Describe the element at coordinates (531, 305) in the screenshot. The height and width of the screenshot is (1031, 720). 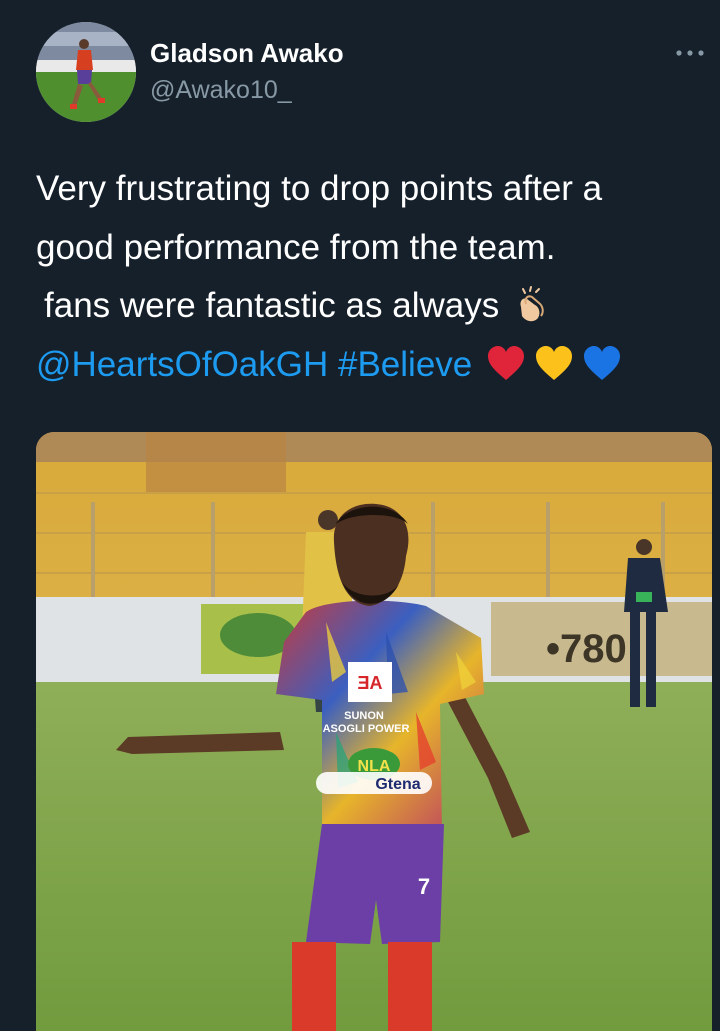
I see `clapping-hands-emoji` at that location.